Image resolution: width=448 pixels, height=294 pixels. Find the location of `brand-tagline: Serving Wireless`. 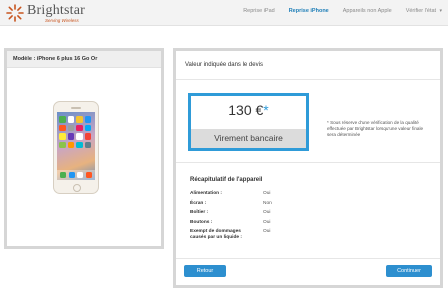

brand-tagline: Serving Wireless is located at coordinates (62, 20).